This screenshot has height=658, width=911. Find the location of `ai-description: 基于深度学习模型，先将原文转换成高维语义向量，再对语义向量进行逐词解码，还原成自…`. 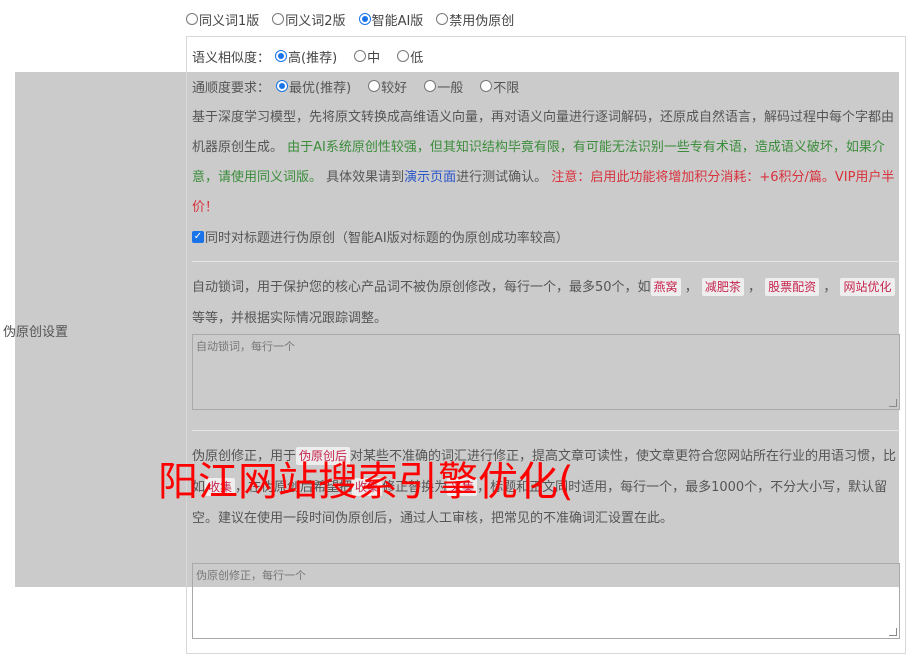

ai-description: 基于深度学习模型，先将原文转换成高维语义向量，再对语义向量进行逐词解码，还原成自… is located at coordinates (543, 162).